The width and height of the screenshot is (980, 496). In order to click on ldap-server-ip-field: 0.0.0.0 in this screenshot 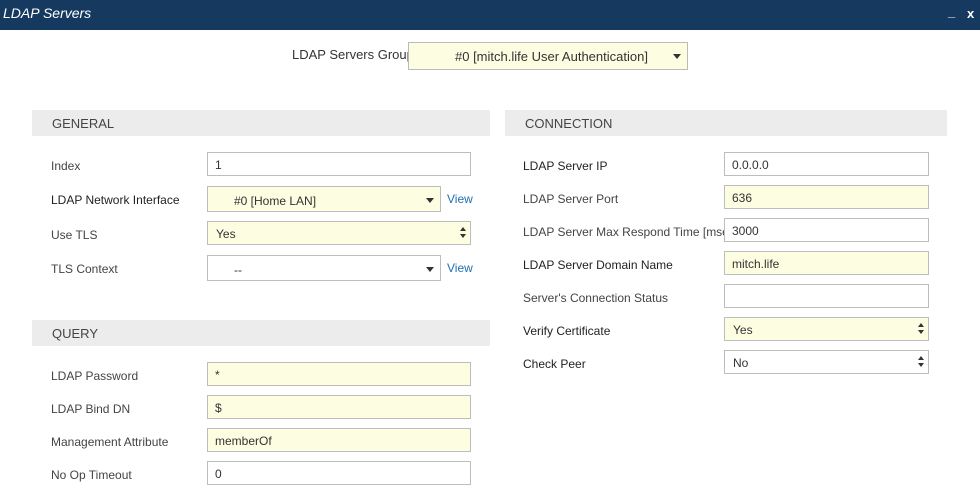, I will do `click(826, 164)`.